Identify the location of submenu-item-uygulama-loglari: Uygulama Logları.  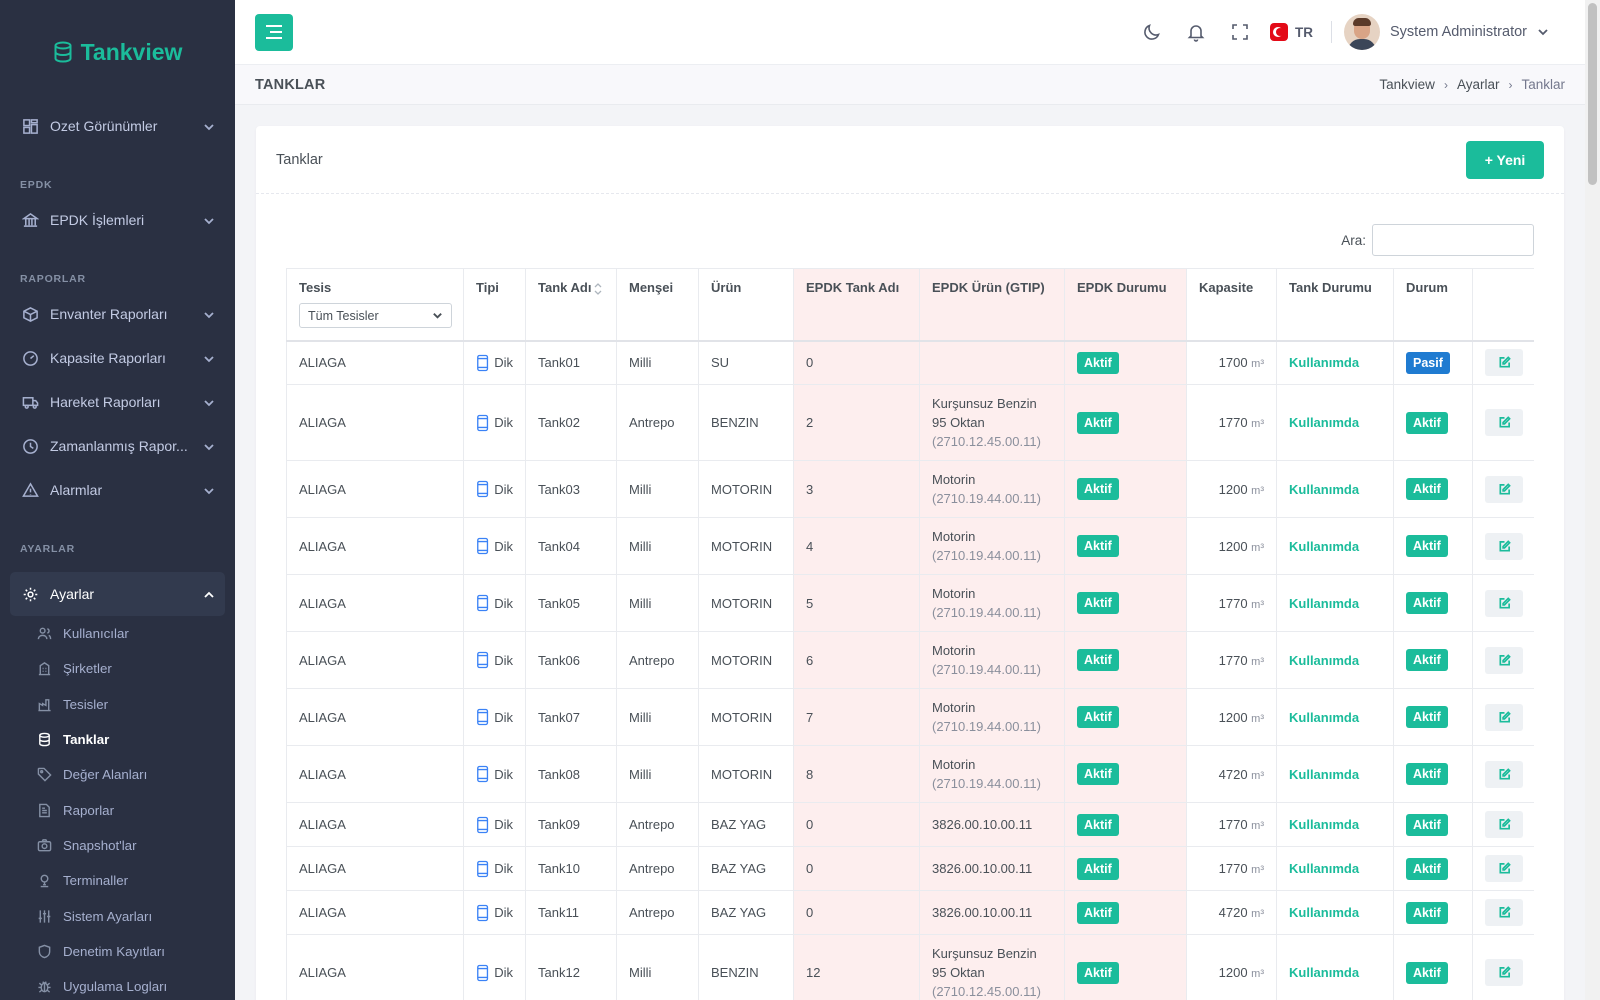
(117, 984).